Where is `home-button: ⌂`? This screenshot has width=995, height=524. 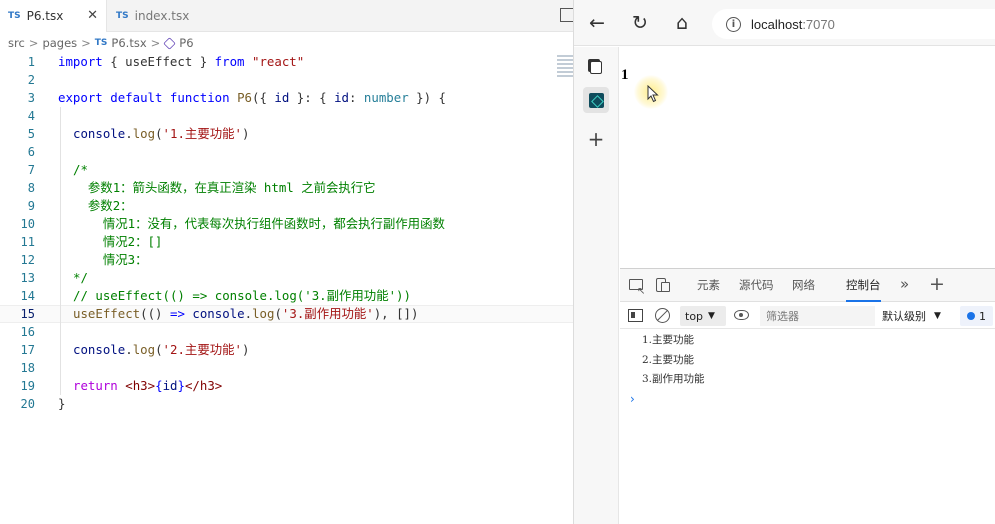 home-button: ⌂ is located at coordinates (682, 23).